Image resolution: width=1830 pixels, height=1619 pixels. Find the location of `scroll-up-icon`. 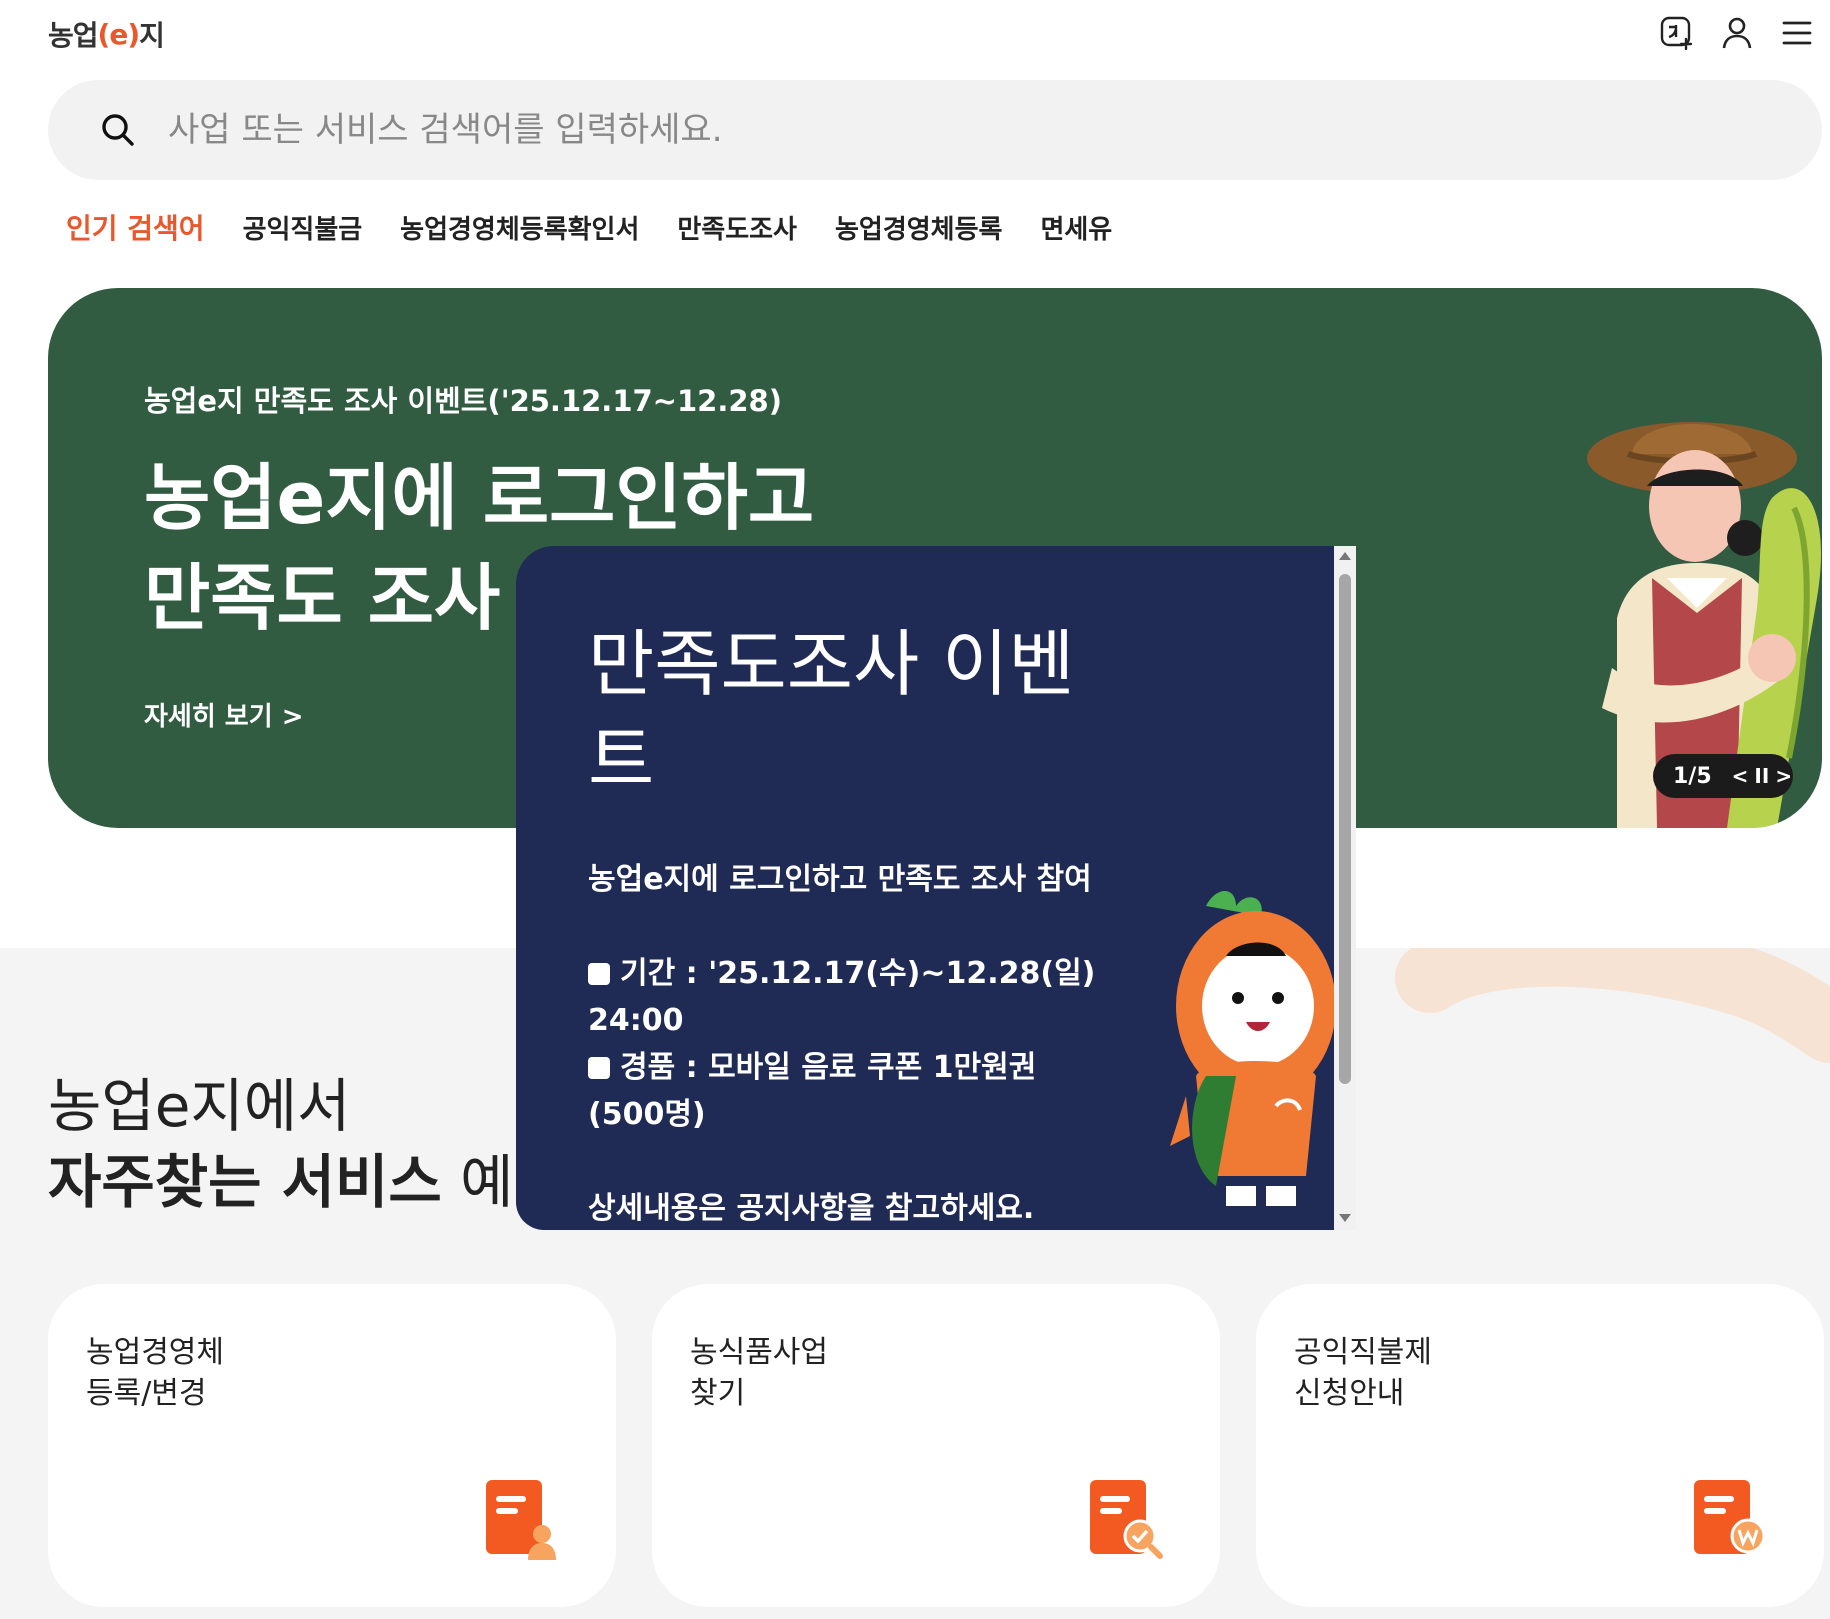

scroll-up-icon is located at coordinates (1345, 556).